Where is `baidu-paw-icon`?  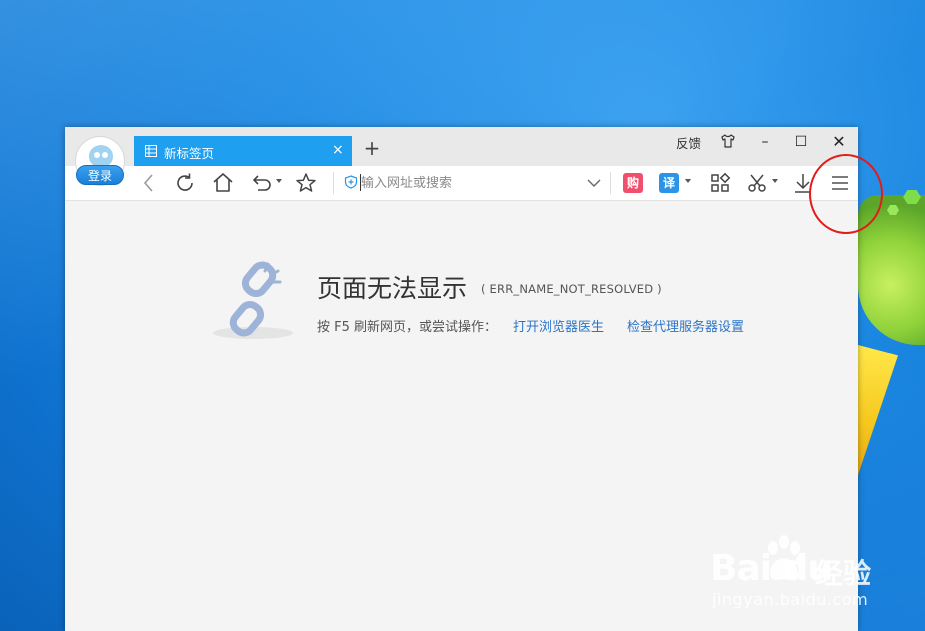 baidu-paw-icon is located at coordinates (786, 557).